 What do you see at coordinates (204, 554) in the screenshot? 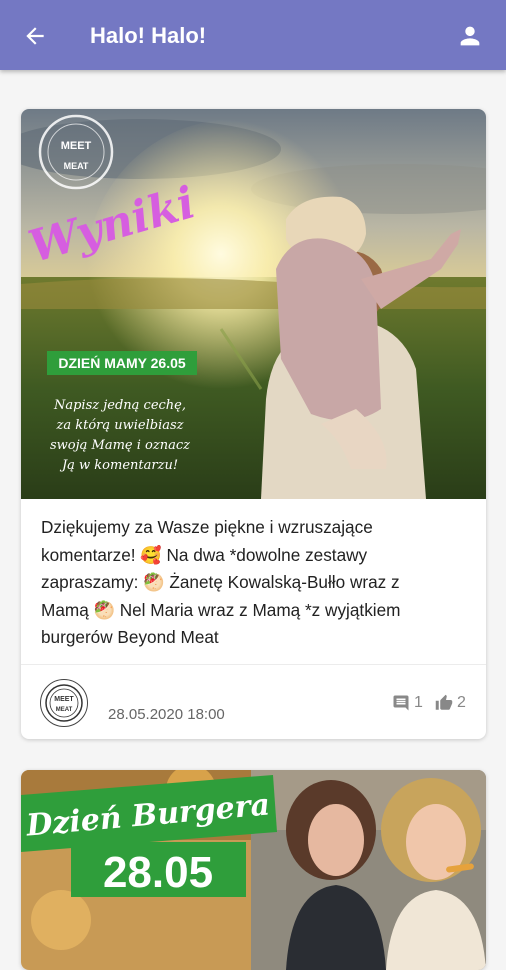
I see `post-text-line: komentarze! 🥰 Na dwa *dowolne zestawy` at bounding box center [204, 554].